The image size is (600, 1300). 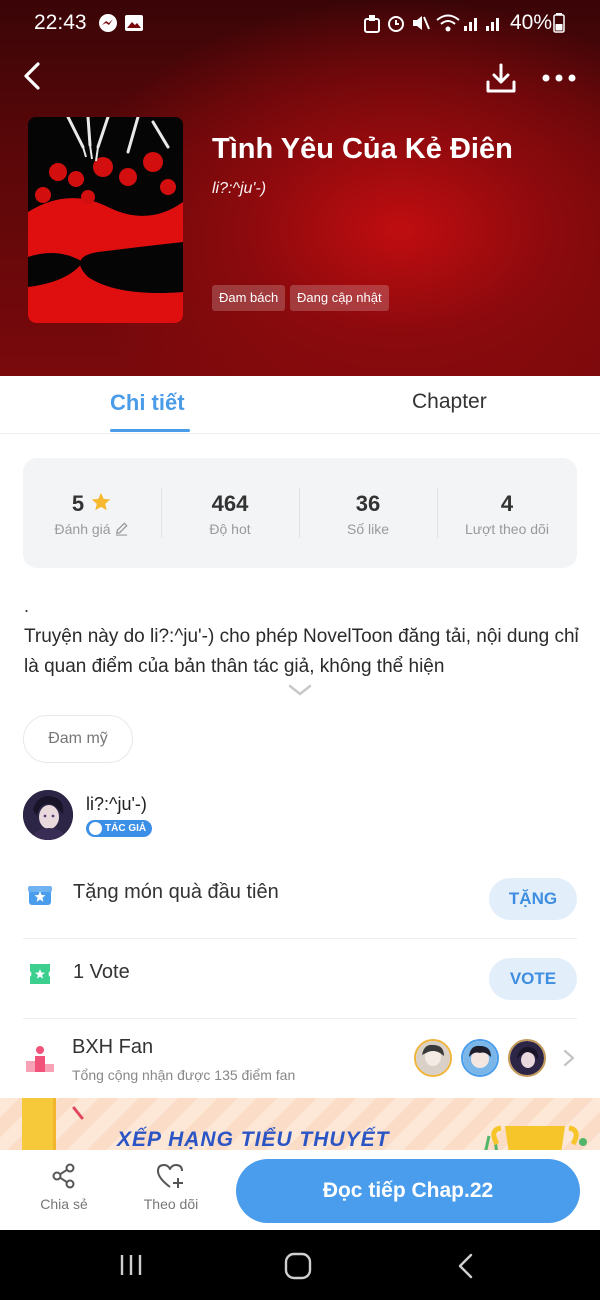 I want to click on stat-rating-value: 5, so click(x=78, y=503).